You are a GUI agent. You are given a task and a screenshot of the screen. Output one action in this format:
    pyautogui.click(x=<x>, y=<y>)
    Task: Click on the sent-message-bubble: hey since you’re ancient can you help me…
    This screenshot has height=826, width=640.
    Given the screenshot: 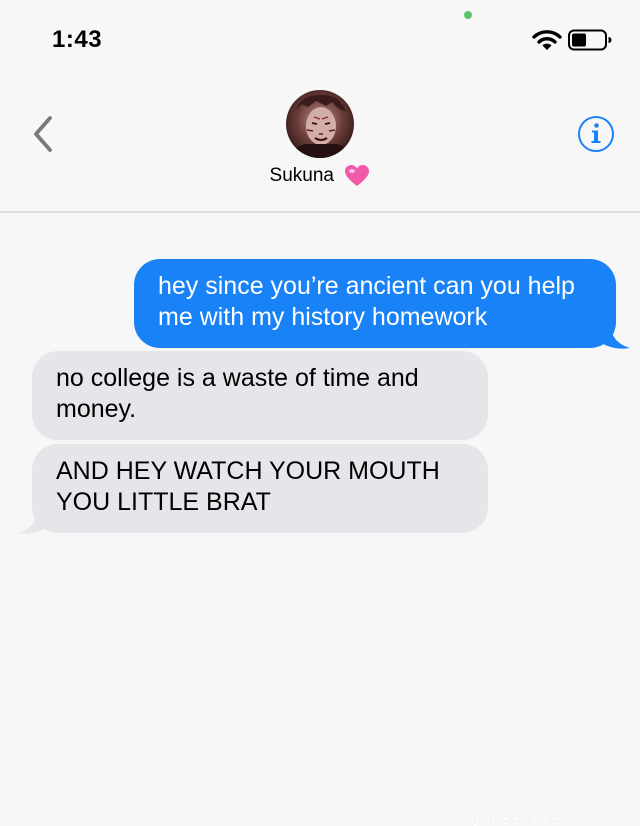 What is the action you would take?
    pyautogui.click(x=375, y=303)
    